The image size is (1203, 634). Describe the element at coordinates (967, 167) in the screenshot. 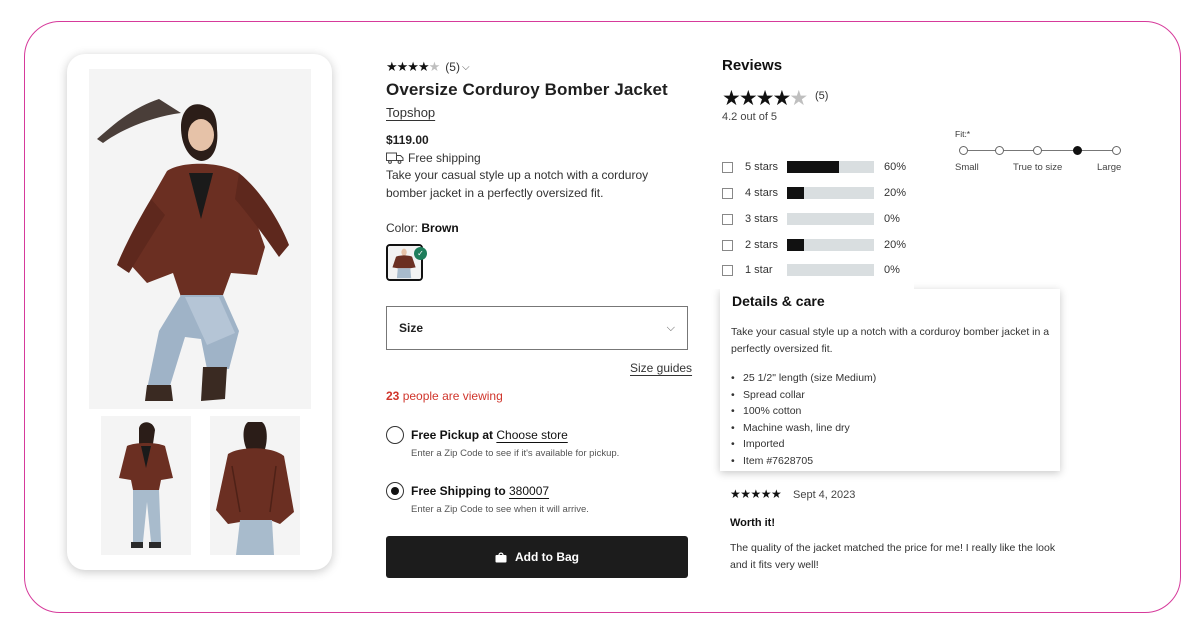

I see `fit-small-label: Small` at that location.